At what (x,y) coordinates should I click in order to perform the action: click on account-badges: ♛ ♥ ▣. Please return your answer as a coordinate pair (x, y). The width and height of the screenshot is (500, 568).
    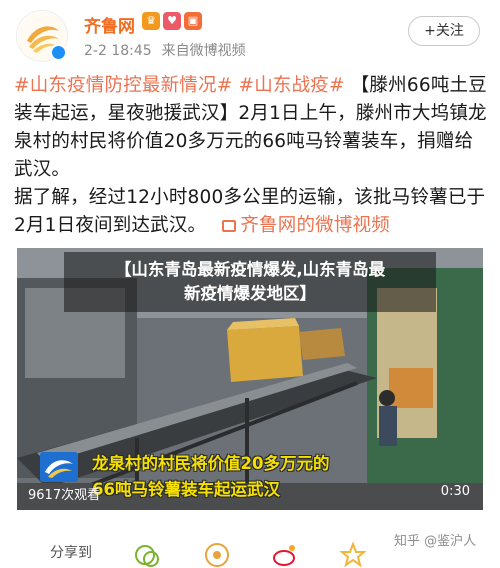
    Looking at the image, I should click on (172, 22).